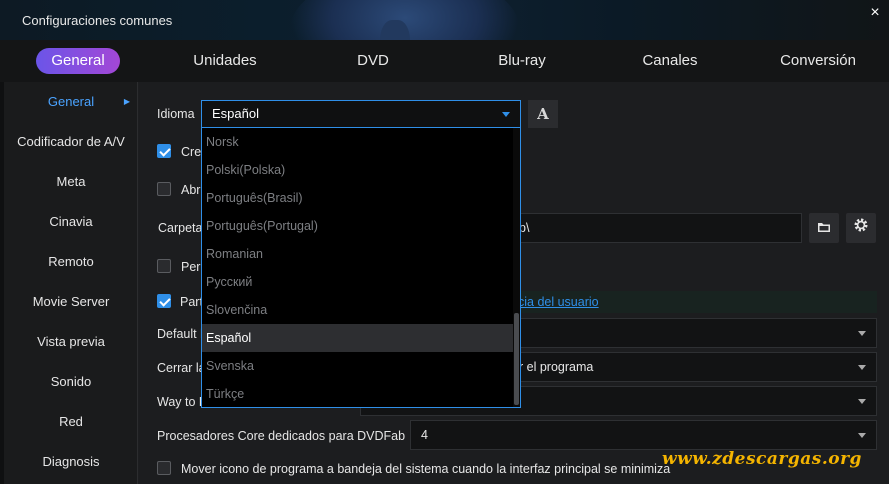  I want to click on tab-canales: Canales, so click(670, 61).